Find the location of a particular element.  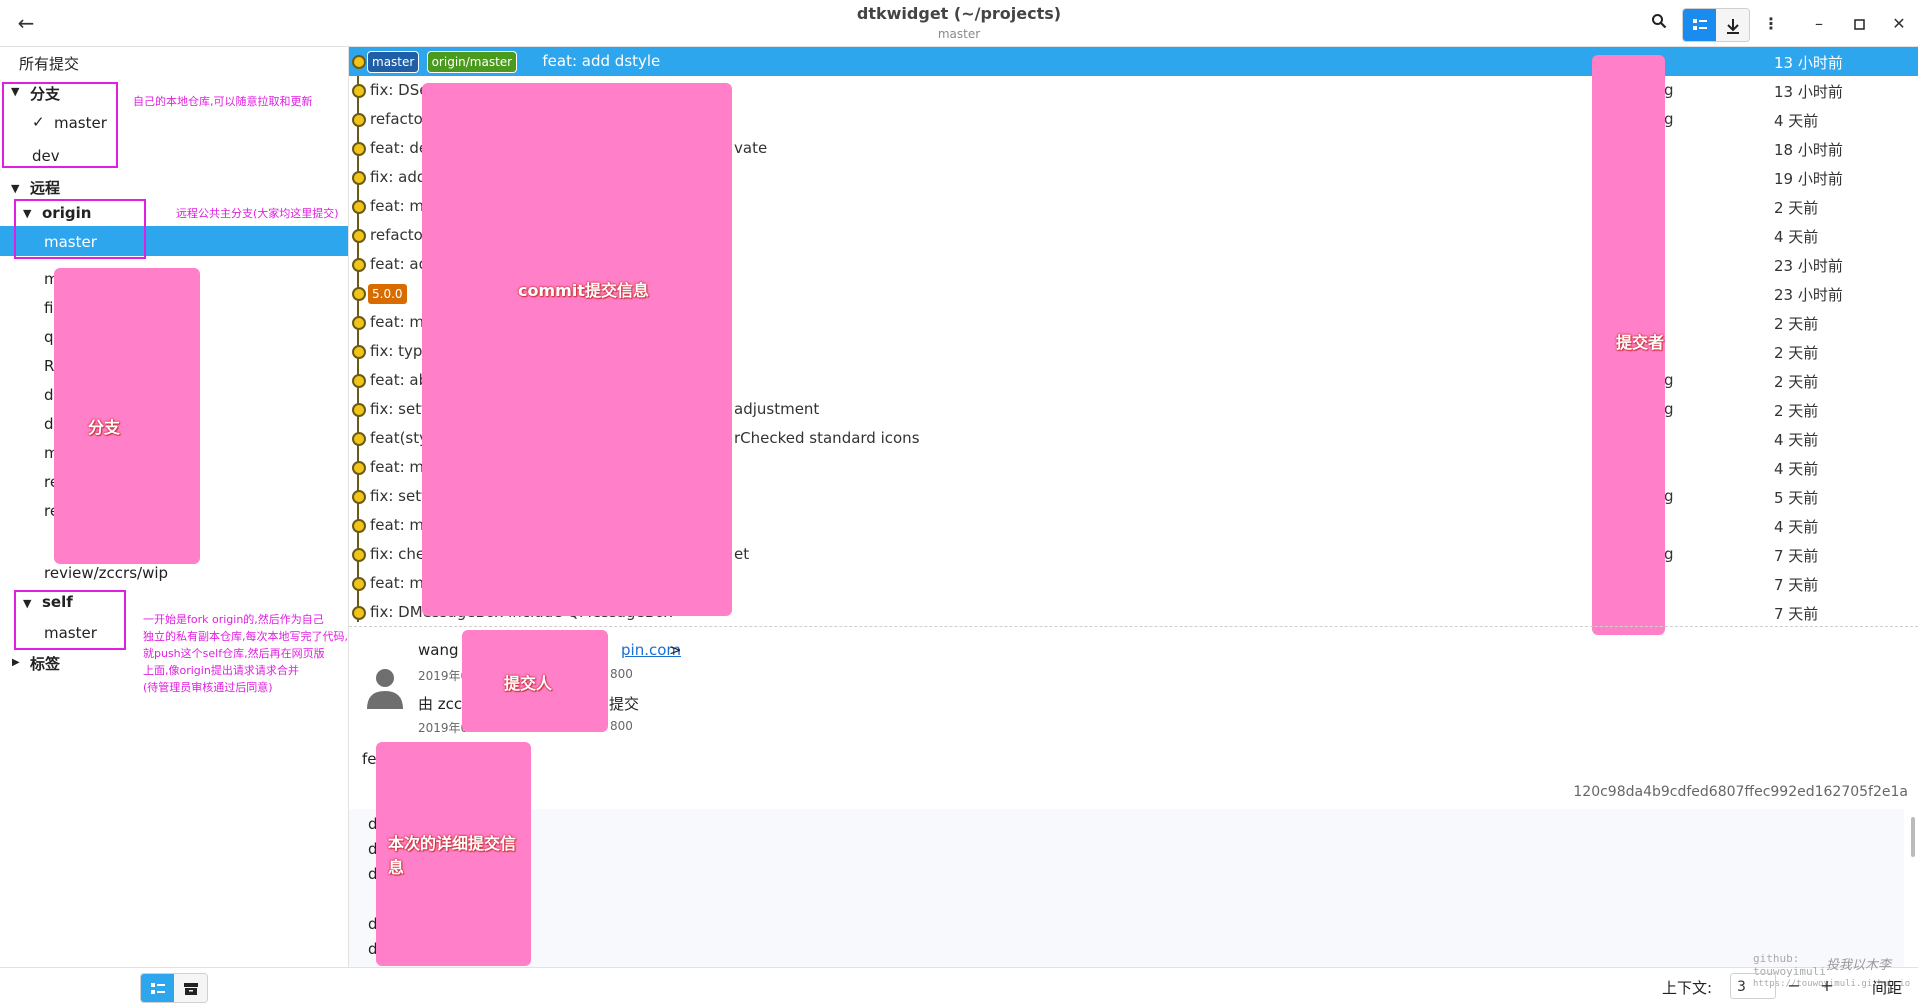

window-title: dtkwidget (~/projects) is located at coordinates (959, 13).